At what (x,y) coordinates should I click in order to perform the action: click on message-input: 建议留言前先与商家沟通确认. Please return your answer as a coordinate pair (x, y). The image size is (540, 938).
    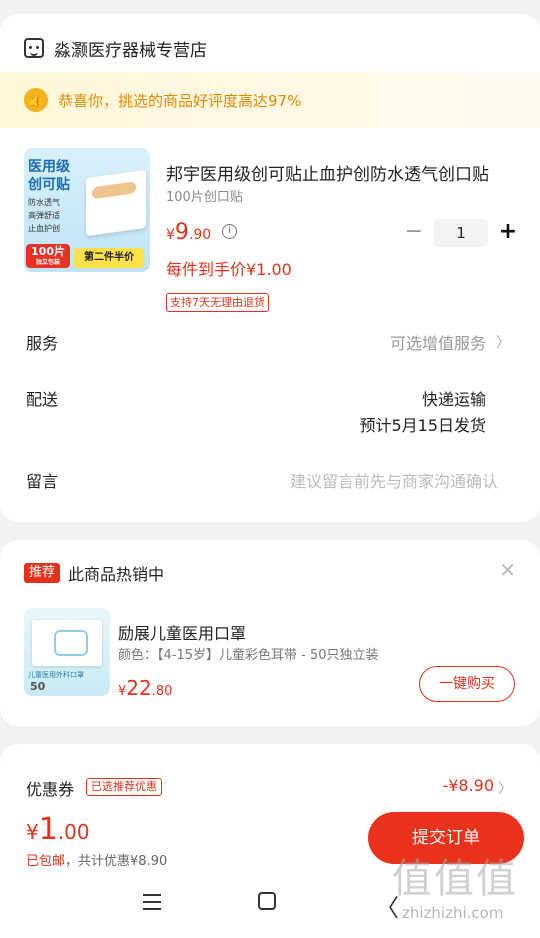
    Looking at the image, I should click on (394, 480).